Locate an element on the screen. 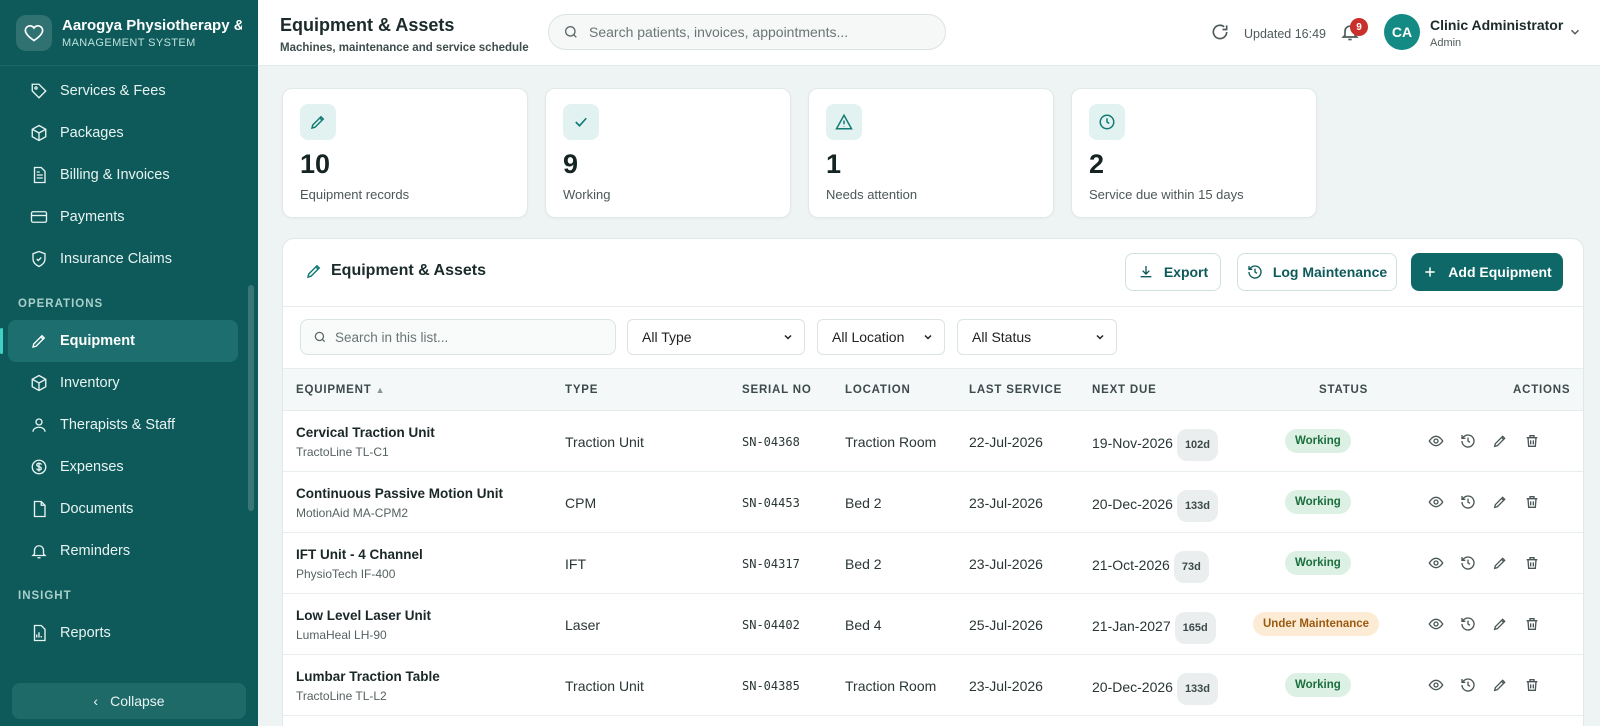  sidebar-item-insurance: Insurance Claims is located at coordinates (129, 259).